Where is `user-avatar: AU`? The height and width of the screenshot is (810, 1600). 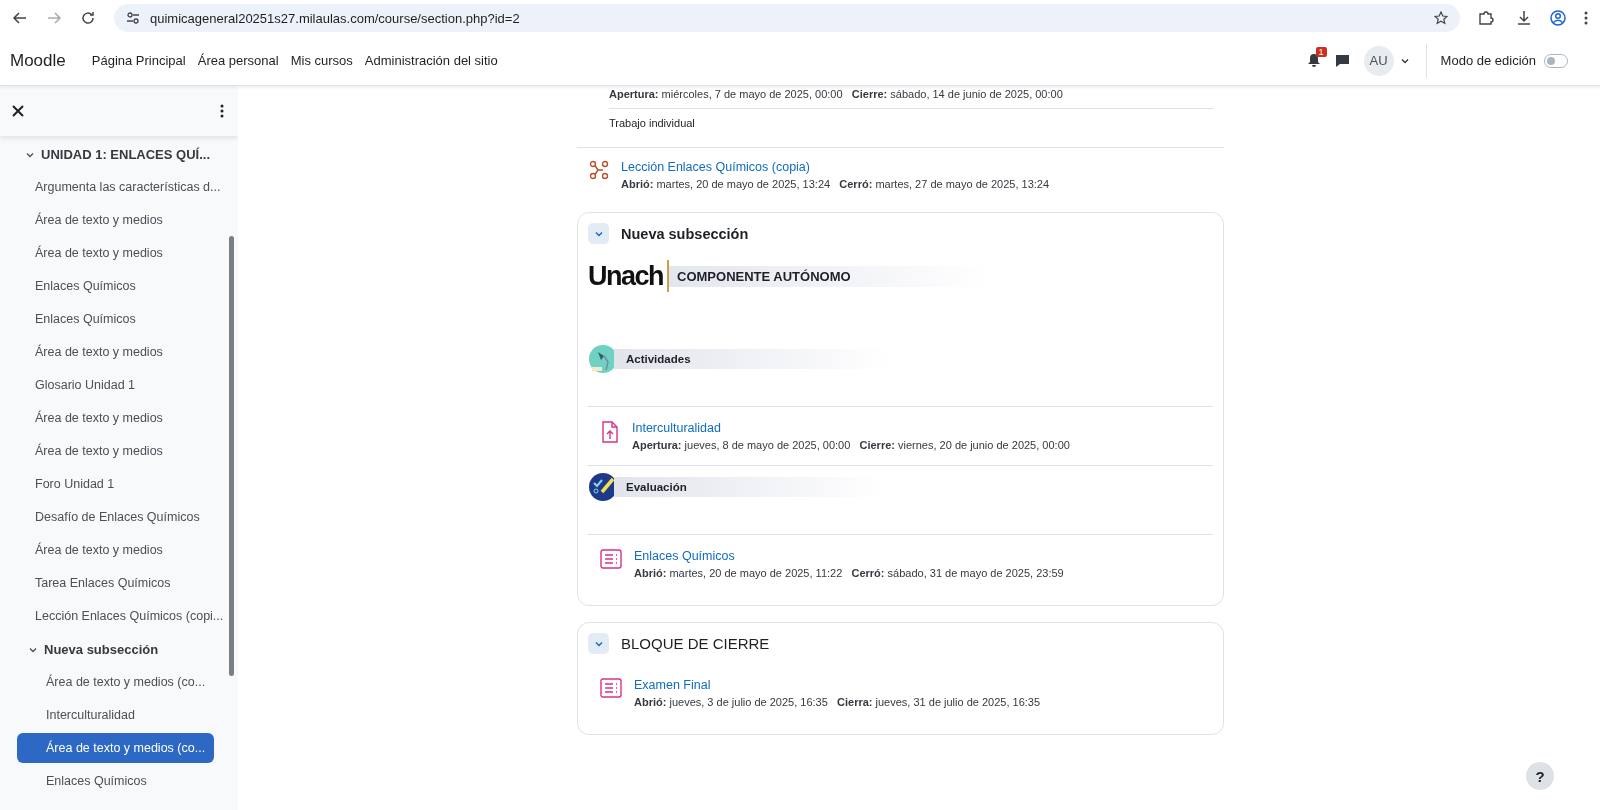 user-avatar: AU is located at coordinates (1378, 60).